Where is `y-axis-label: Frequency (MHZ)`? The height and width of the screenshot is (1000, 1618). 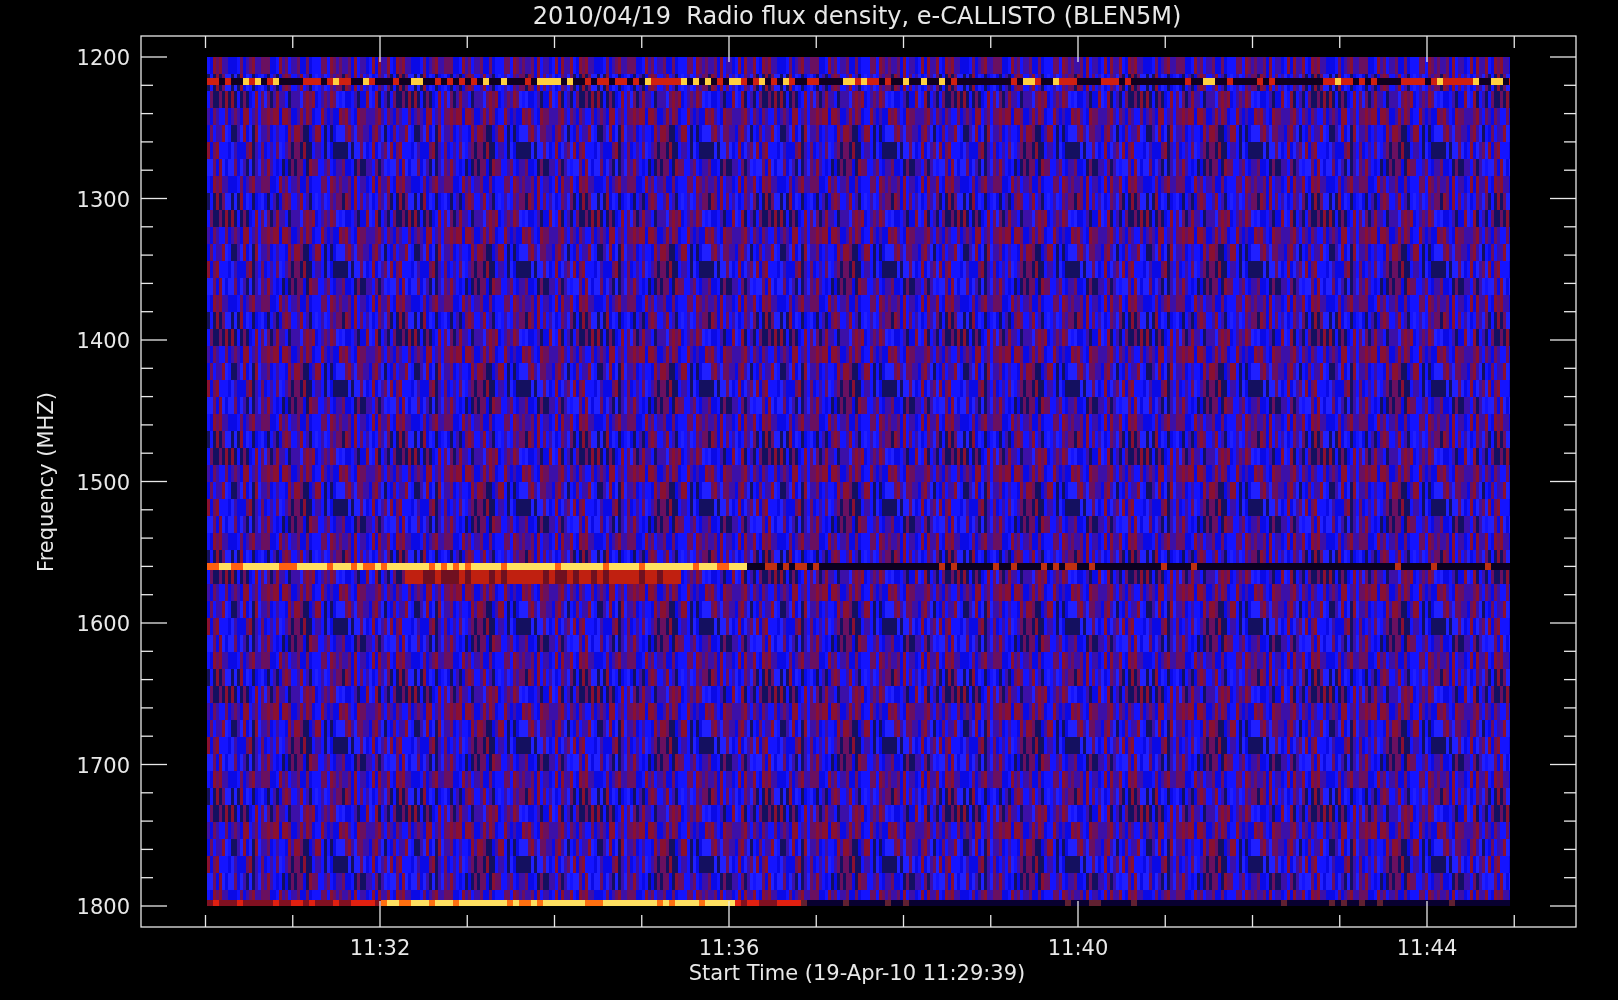 y-axis-label: Frequency (MHZ) is located at coordinates (46, 482).